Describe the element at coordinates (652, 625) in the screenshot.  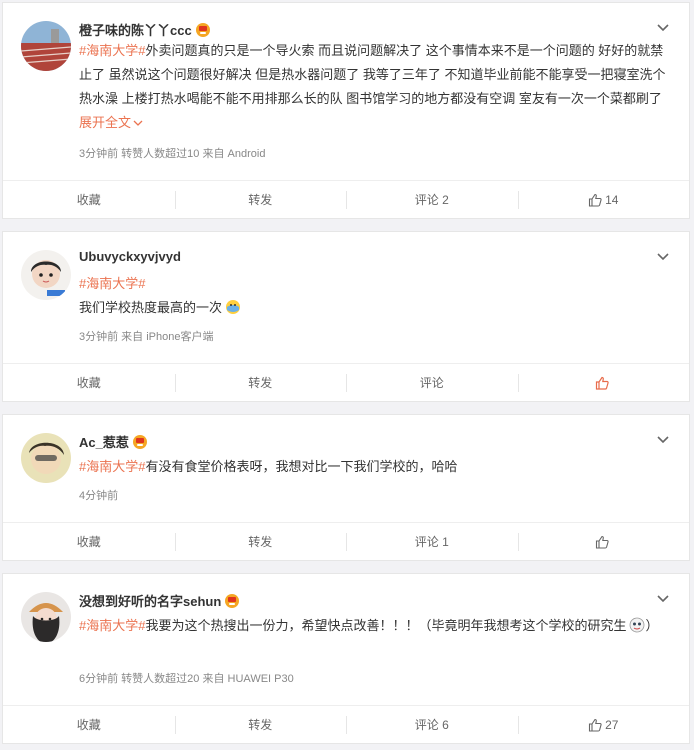
I see `post-text-end: ）` at that location.